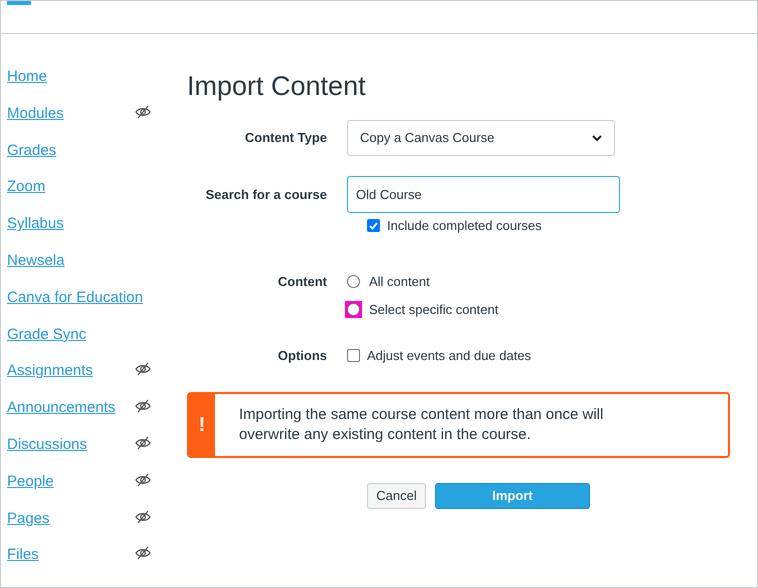 The height and width of the screenshot is (588, 758). What do you see at coordinates (202, 425) in the screenshot?
I see `alert-icon-panel: !` at bounding box center [202, 425].